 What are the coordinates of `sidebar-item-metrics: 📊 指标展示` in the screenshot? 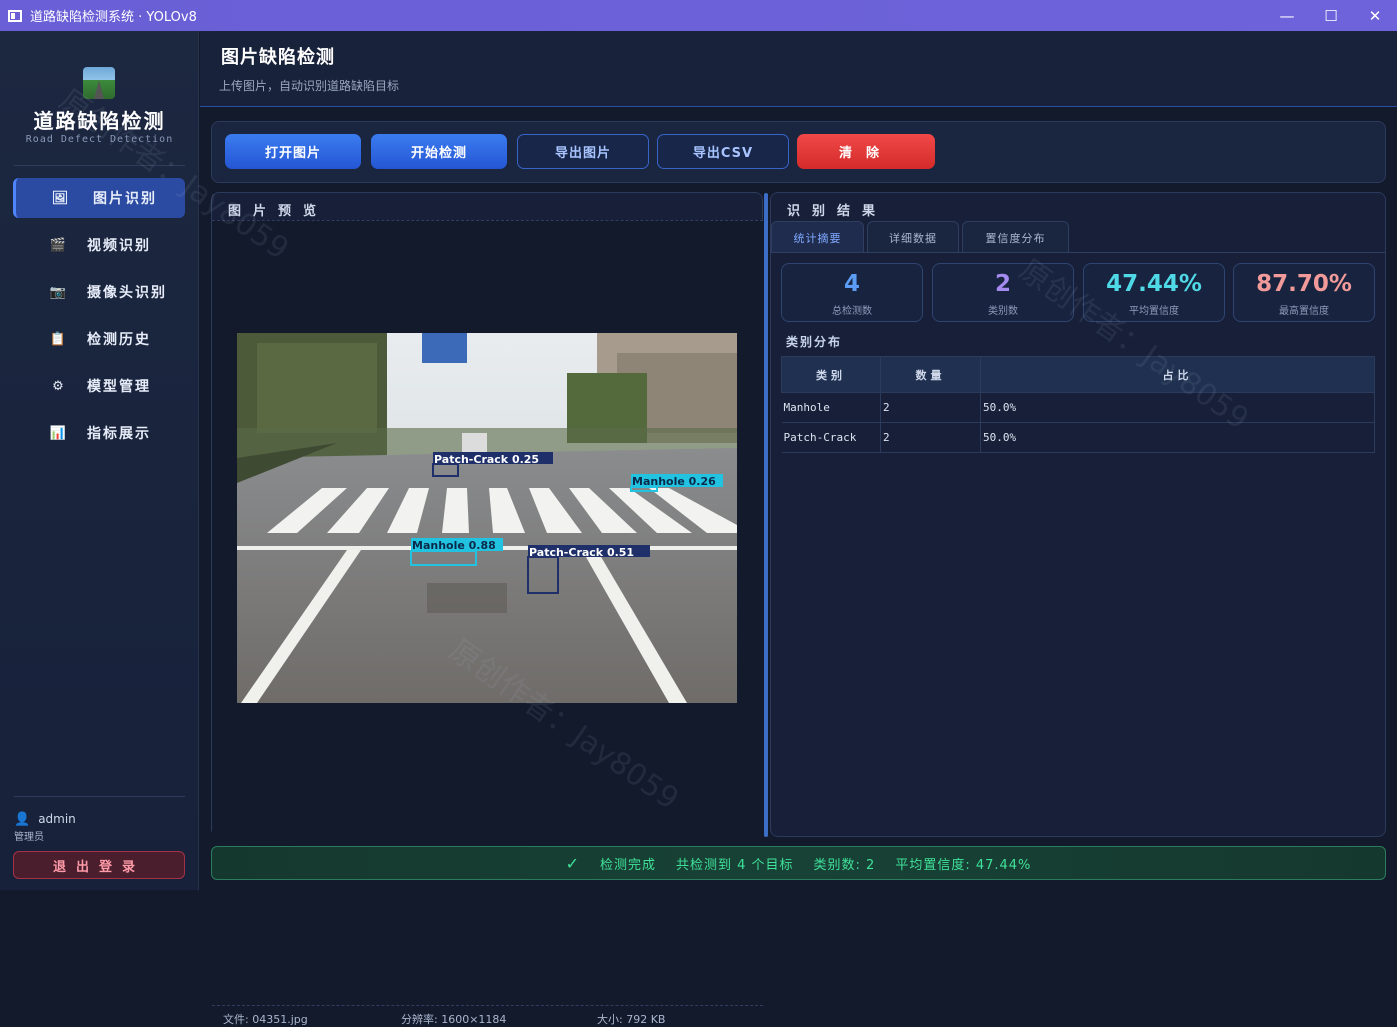 It's located at (99, 433).